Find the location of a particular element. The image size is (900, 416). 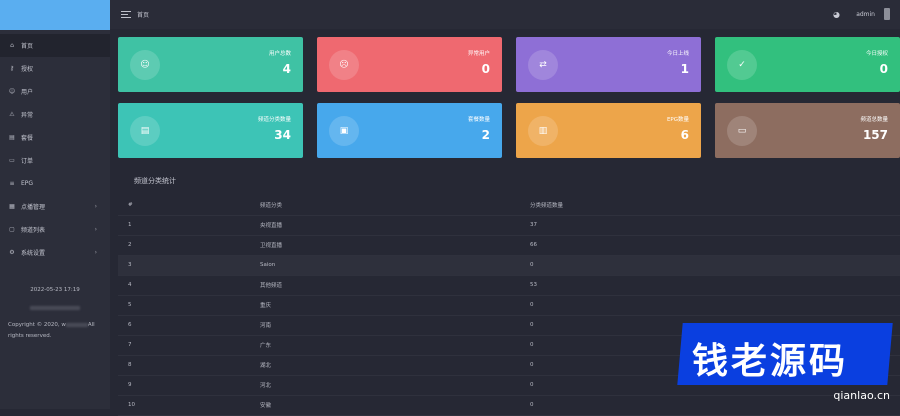

stat-label: 频道分类数量 is located at coordinates (274, 120).